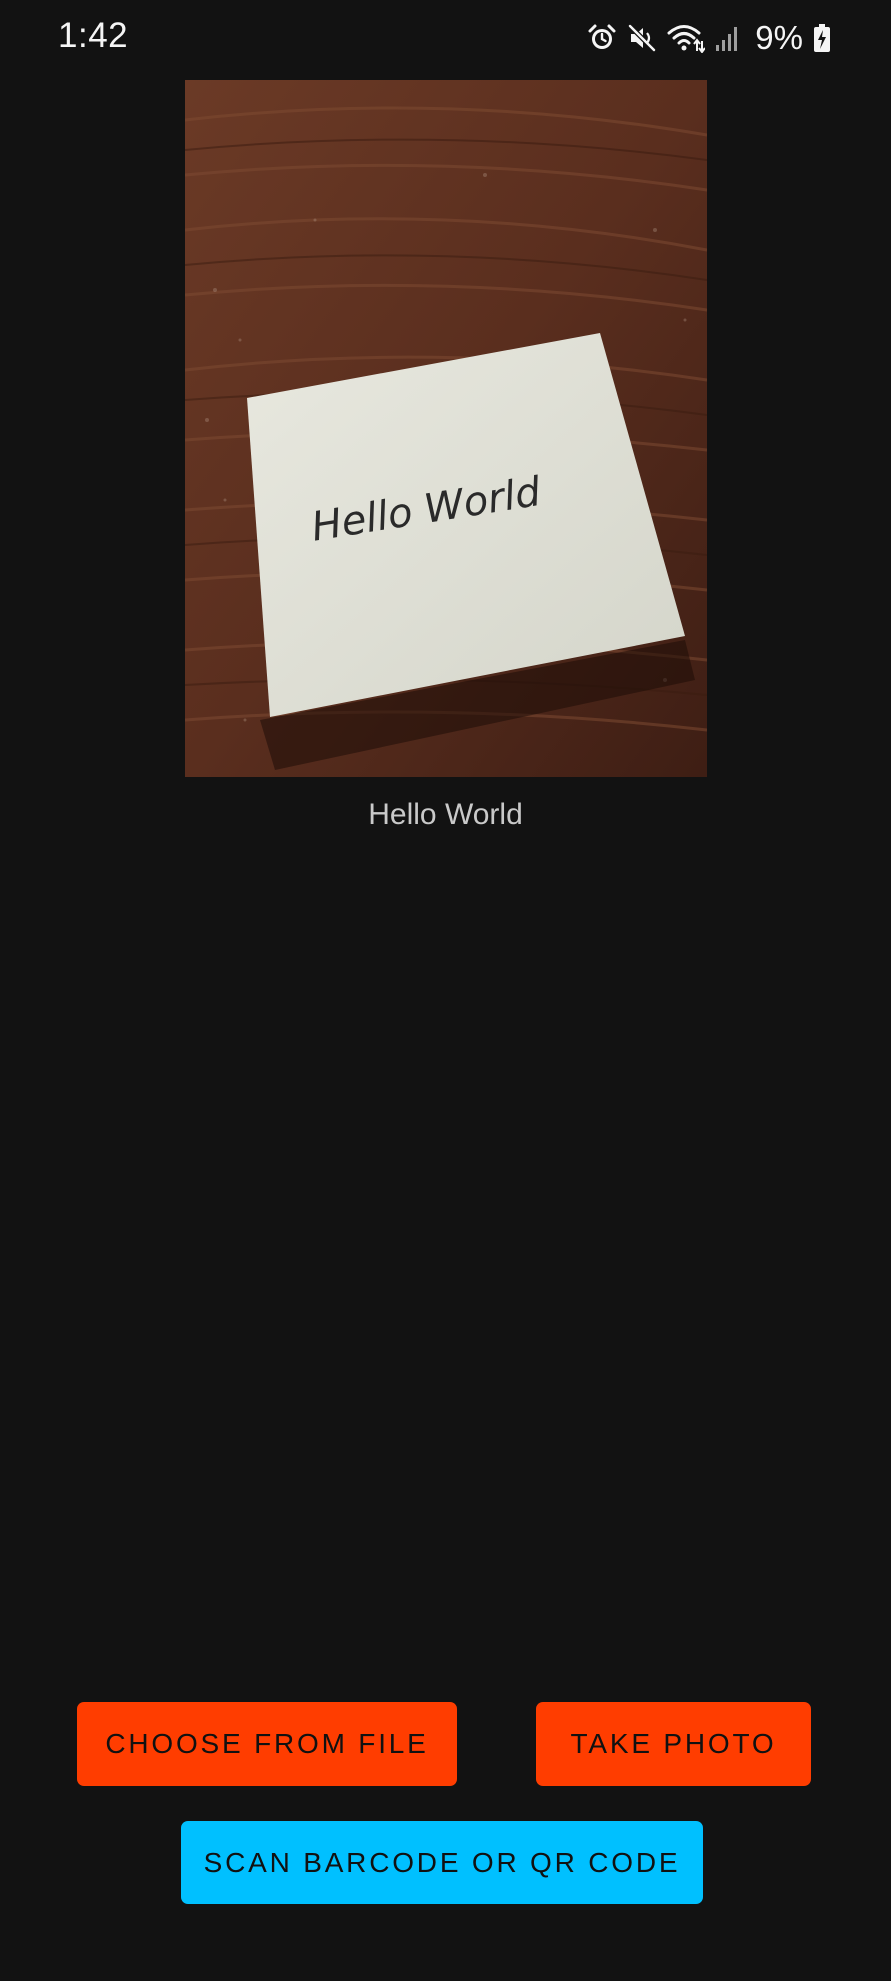 The image size is (891, 1981). I want to click on wifi-icon, so click(686, 38).